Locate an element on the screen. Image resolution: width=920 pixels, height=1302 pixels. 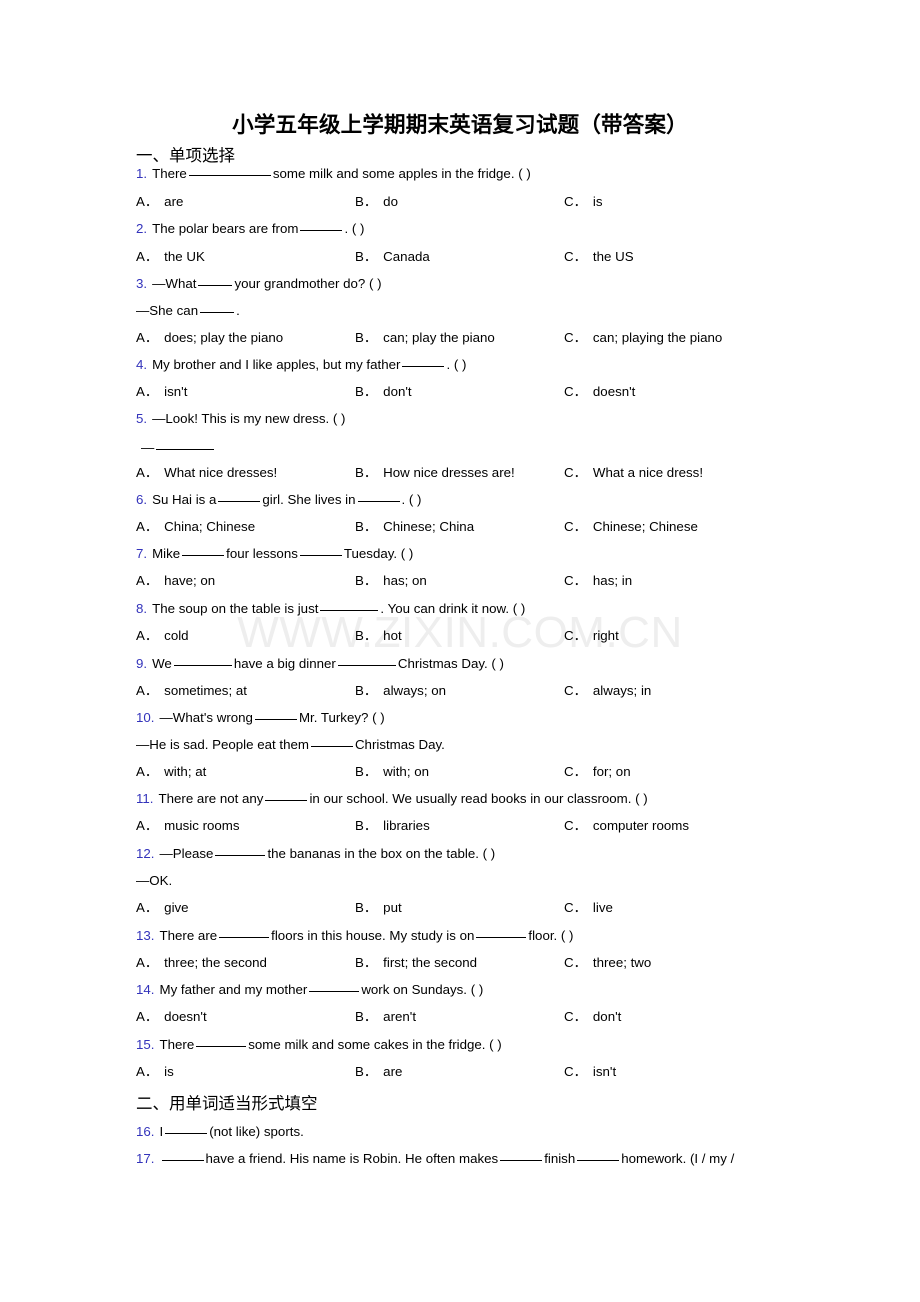
question-stem-3-line2: —She can. is located at coordinates (188, 310).